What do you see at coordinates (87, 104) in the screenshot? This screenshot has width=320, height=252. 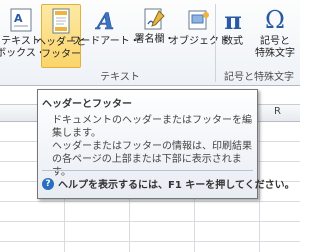 I see `tooltip-title: ヘッダーとフッター` at bounding box center [87, 104].